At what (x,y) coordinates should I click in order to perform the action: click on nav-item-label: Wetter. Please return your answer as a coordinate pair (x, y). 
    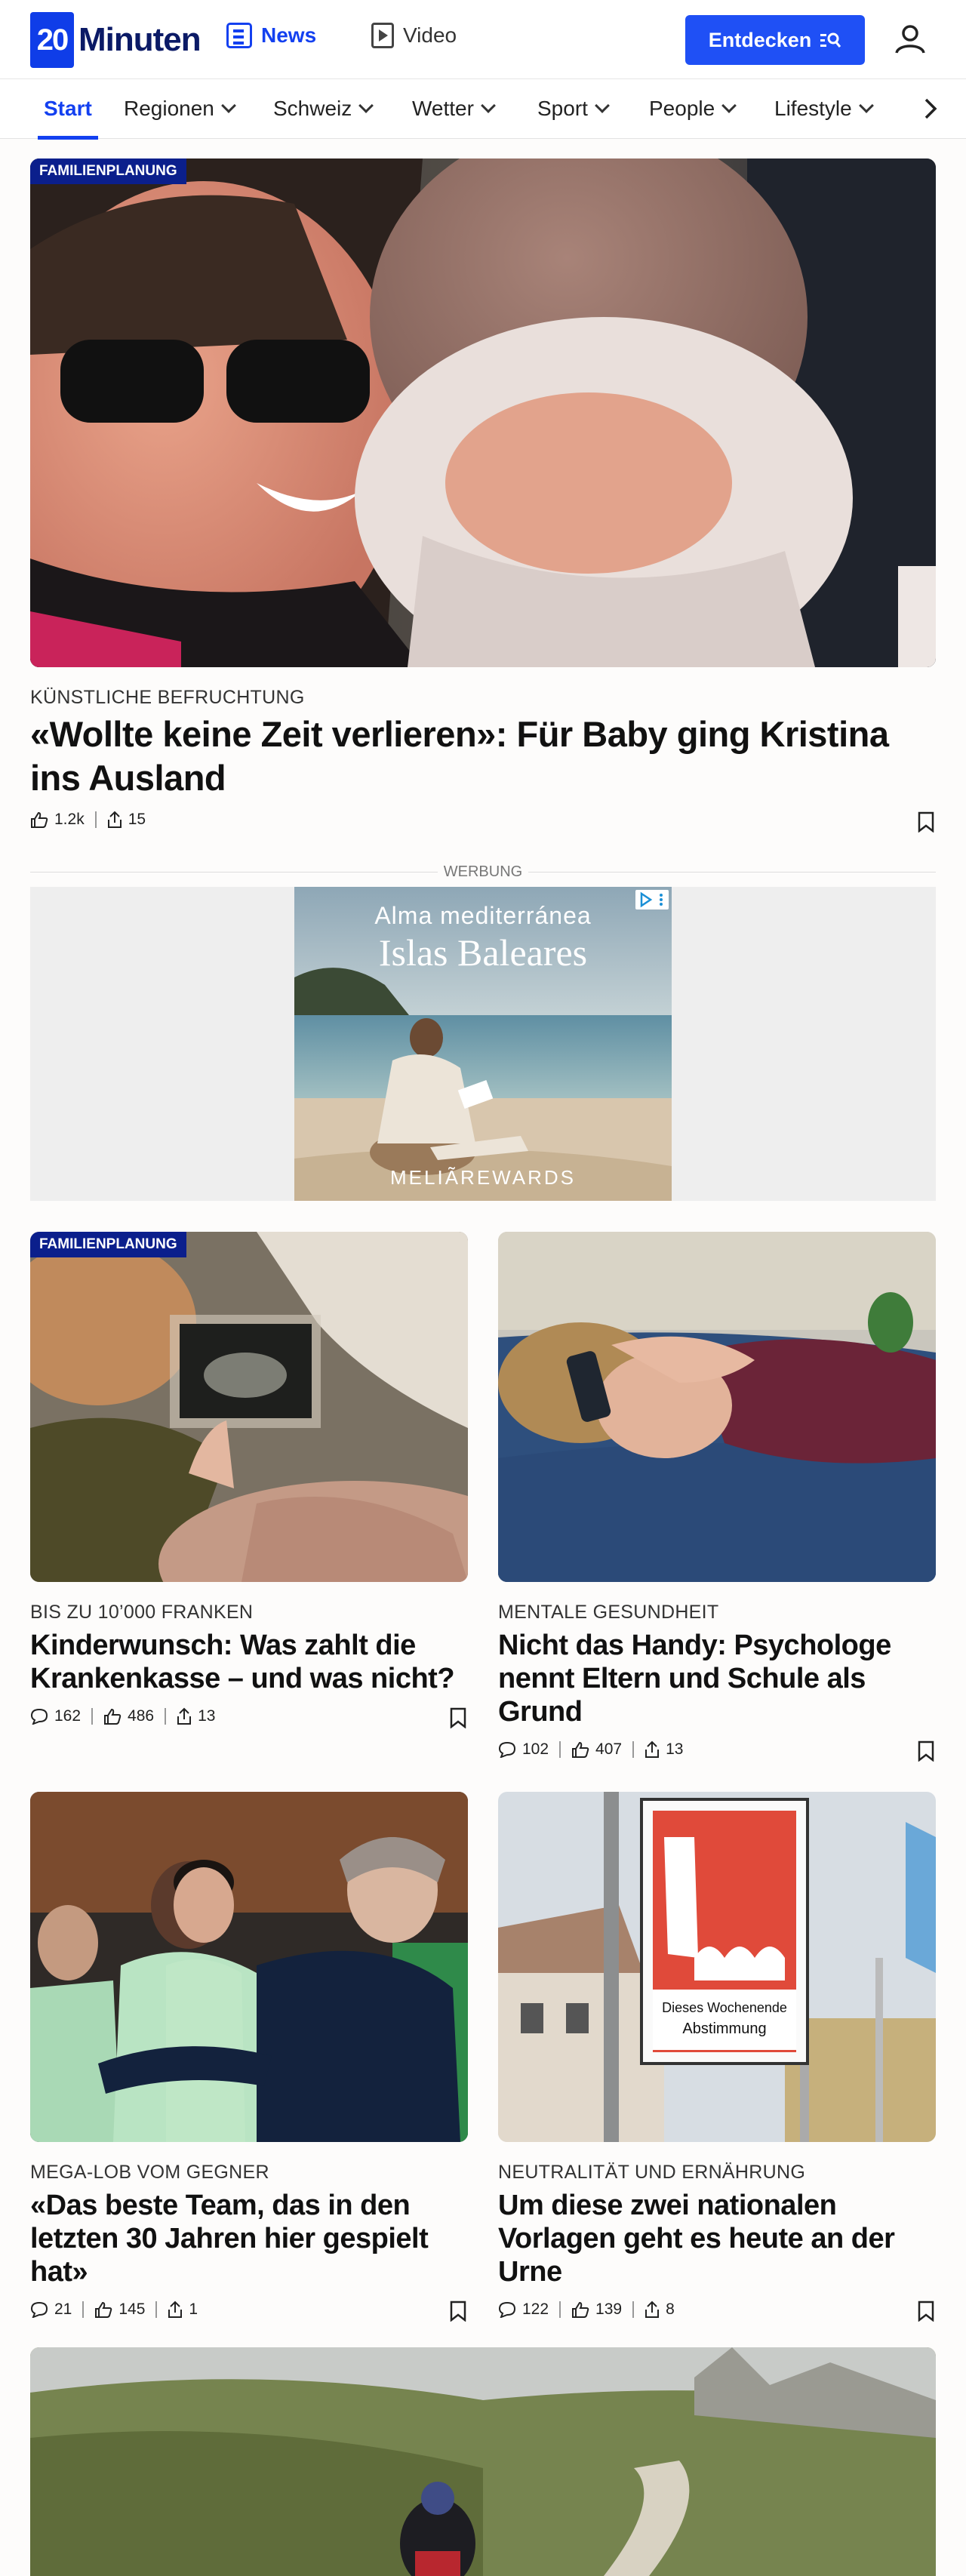
    Looking at the image, I should click on (443, 108).